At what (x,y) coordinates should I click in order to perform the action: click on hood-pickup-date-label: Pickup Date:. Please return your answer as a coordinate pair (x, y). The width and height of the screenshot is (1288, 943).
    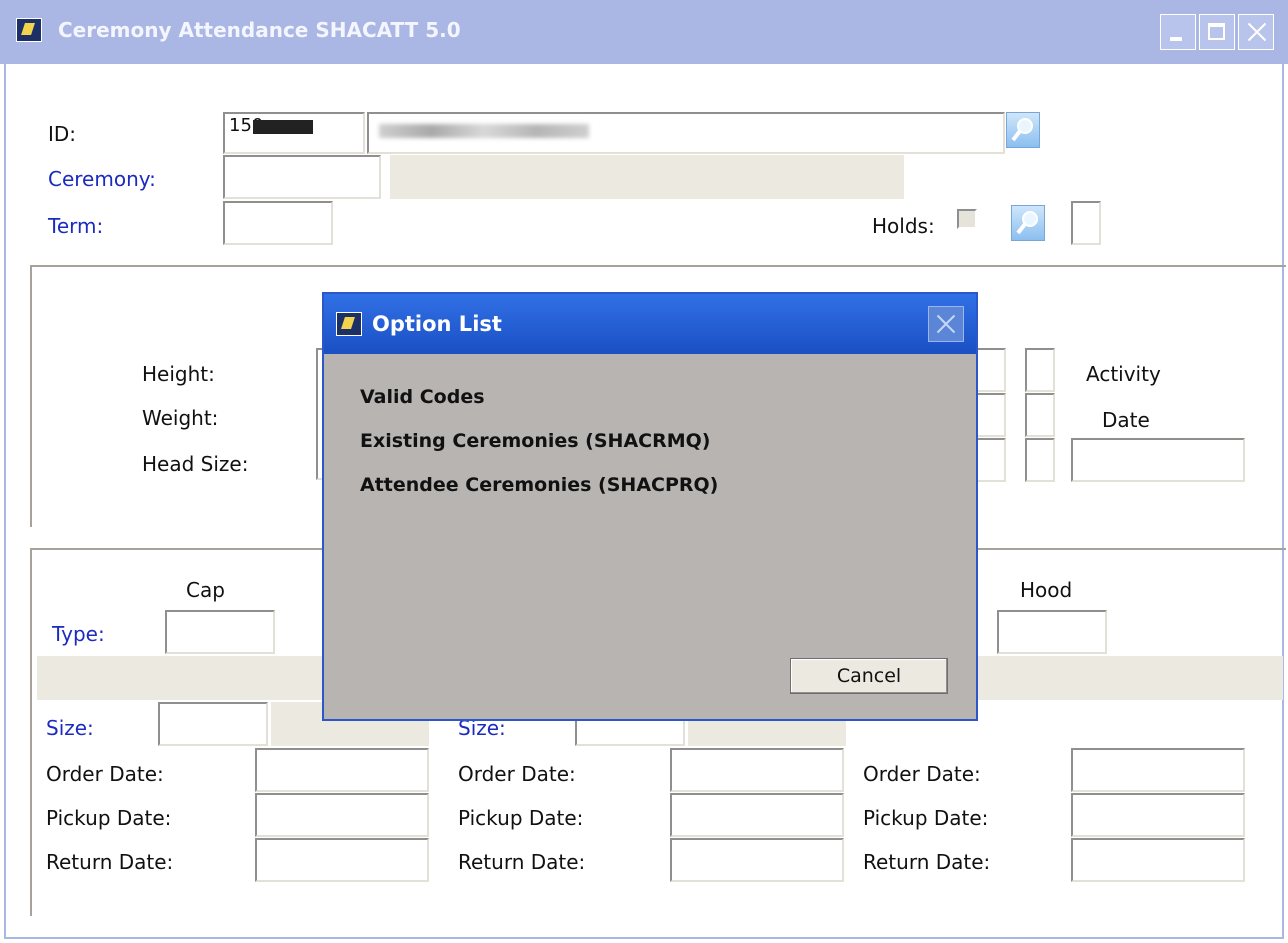
    Looking at the image, I should click on (926, 818).